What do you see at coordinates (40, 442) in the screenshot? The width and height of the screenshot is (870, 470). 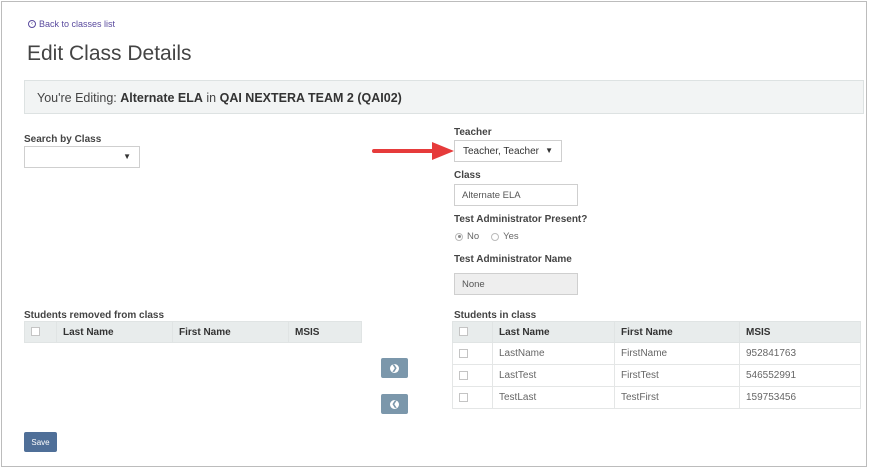 I see `save-button: Save` at bounding box center [40, 442].